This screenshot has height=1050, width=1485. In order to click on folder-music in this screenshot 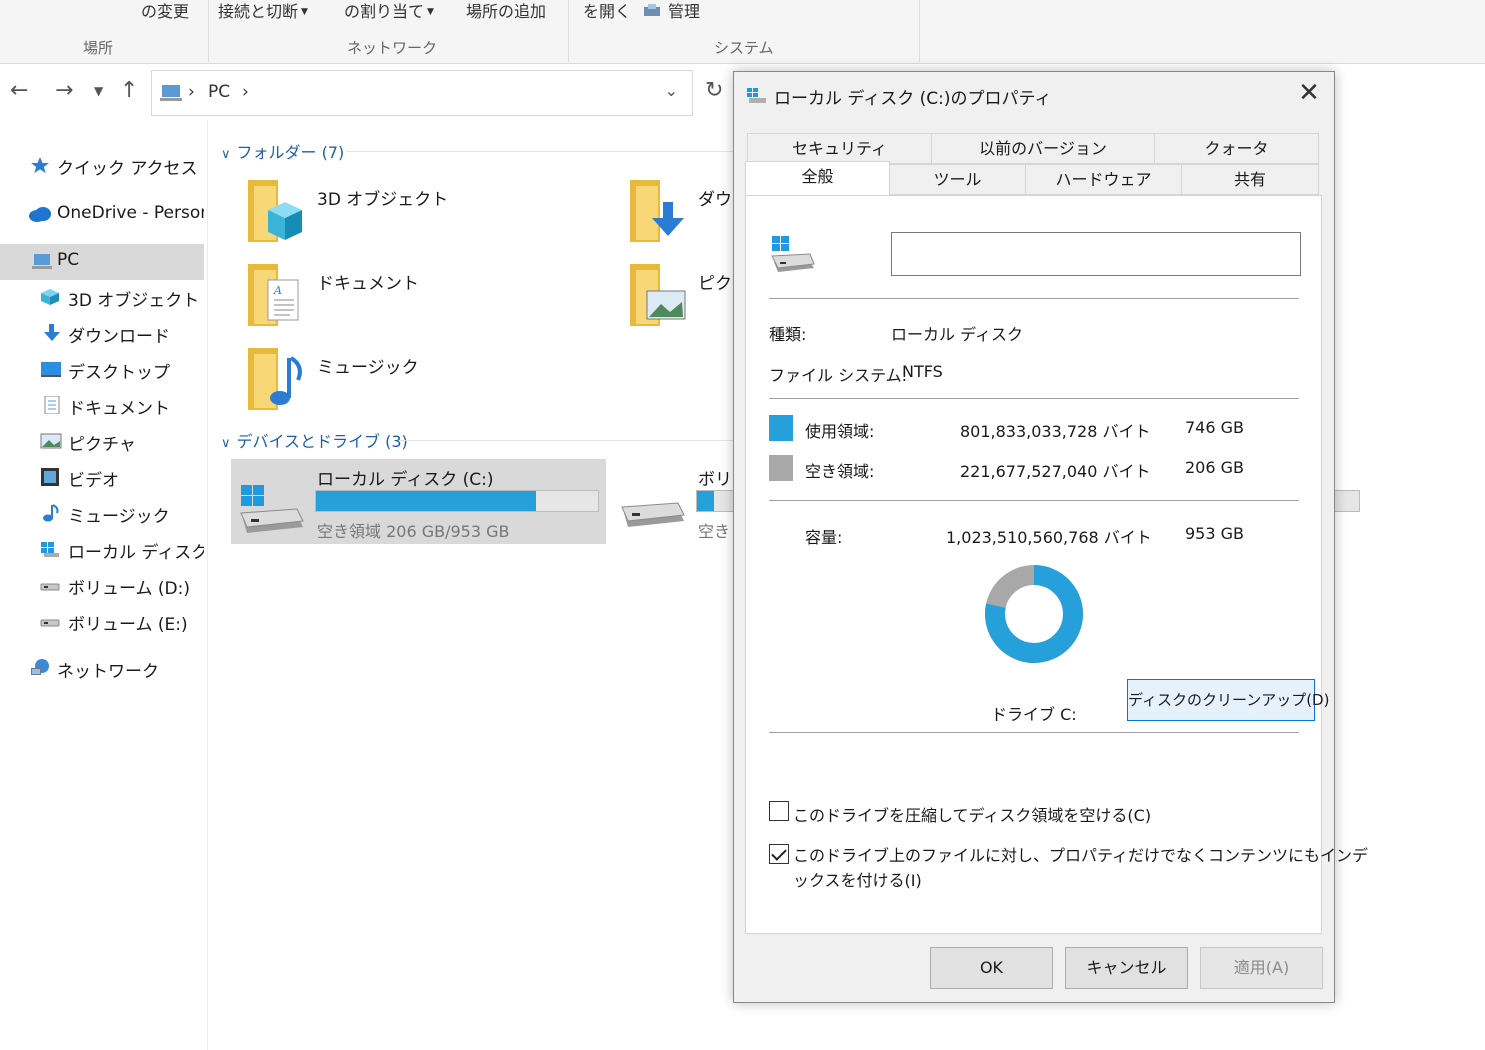, I will do `click(276, 379)`.